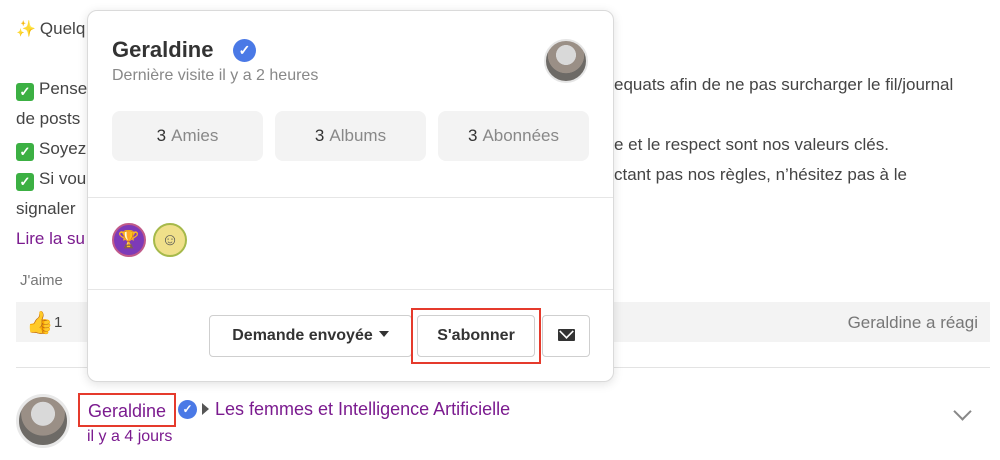 This screenshot has width=1000, height=460. What do you see at coordinates (760, 174) in the screenshot?
I see `post-line-fragment: ctant pas nos règles, n’hésitez pas à le` at bounding box center [760, 174].